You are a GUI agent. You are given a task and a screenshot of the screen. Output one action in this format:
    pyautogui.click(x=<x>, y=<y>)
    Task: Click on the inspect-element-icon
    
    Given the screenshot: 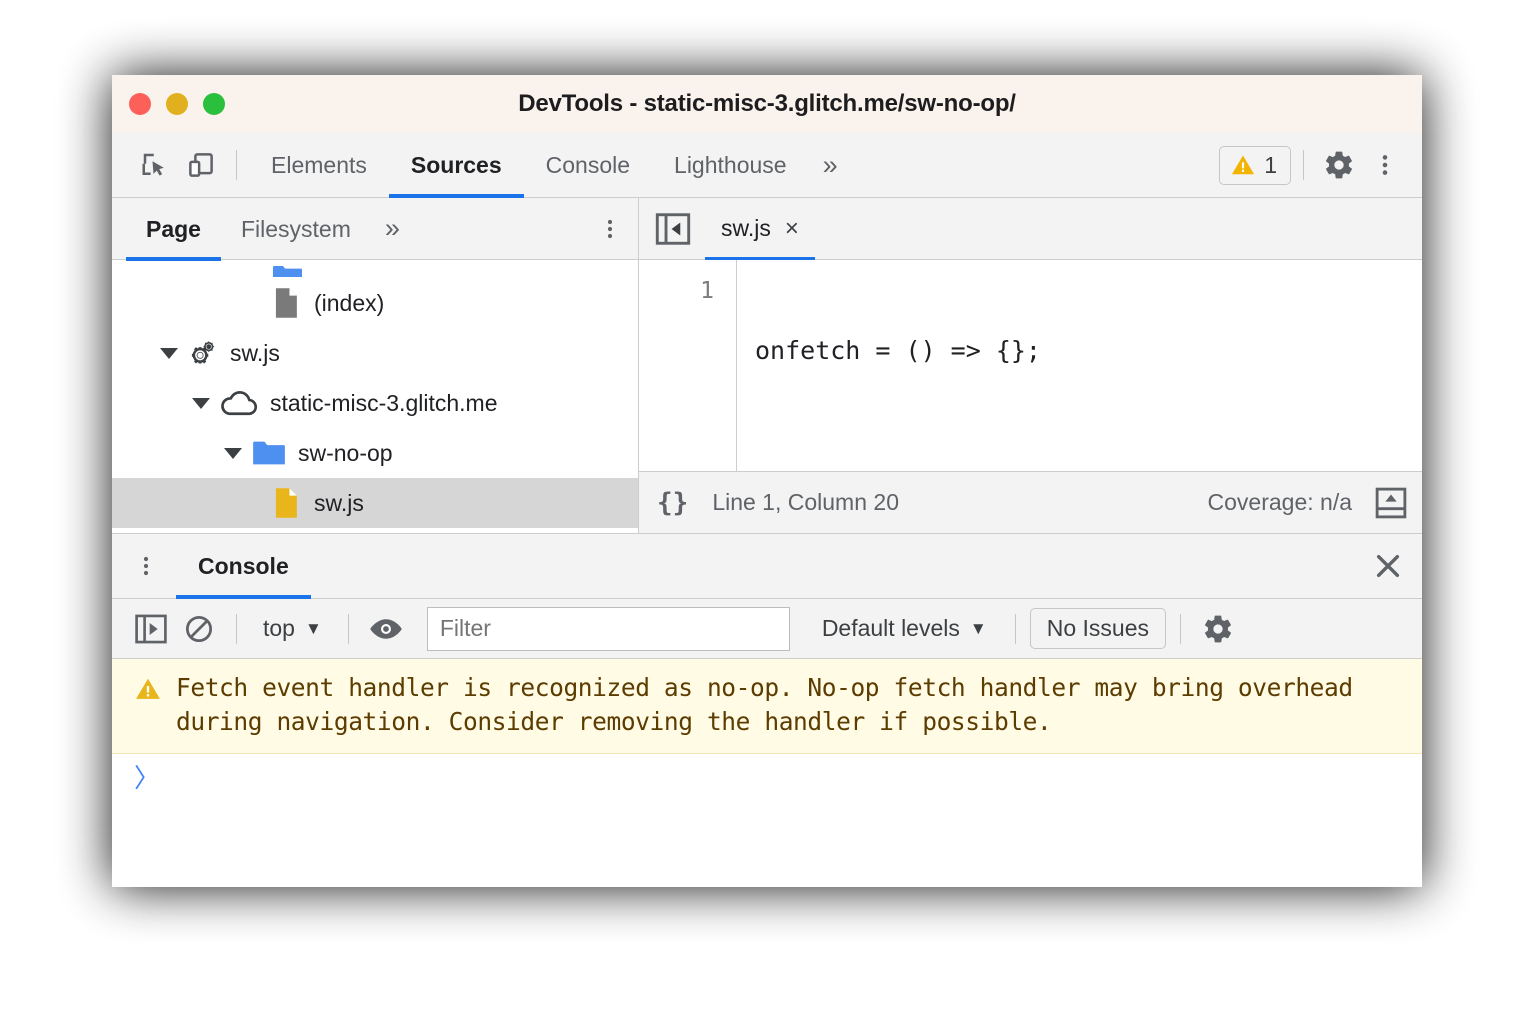 What is the action you would take?
    pyautogui.click(x=155, y=165)
    